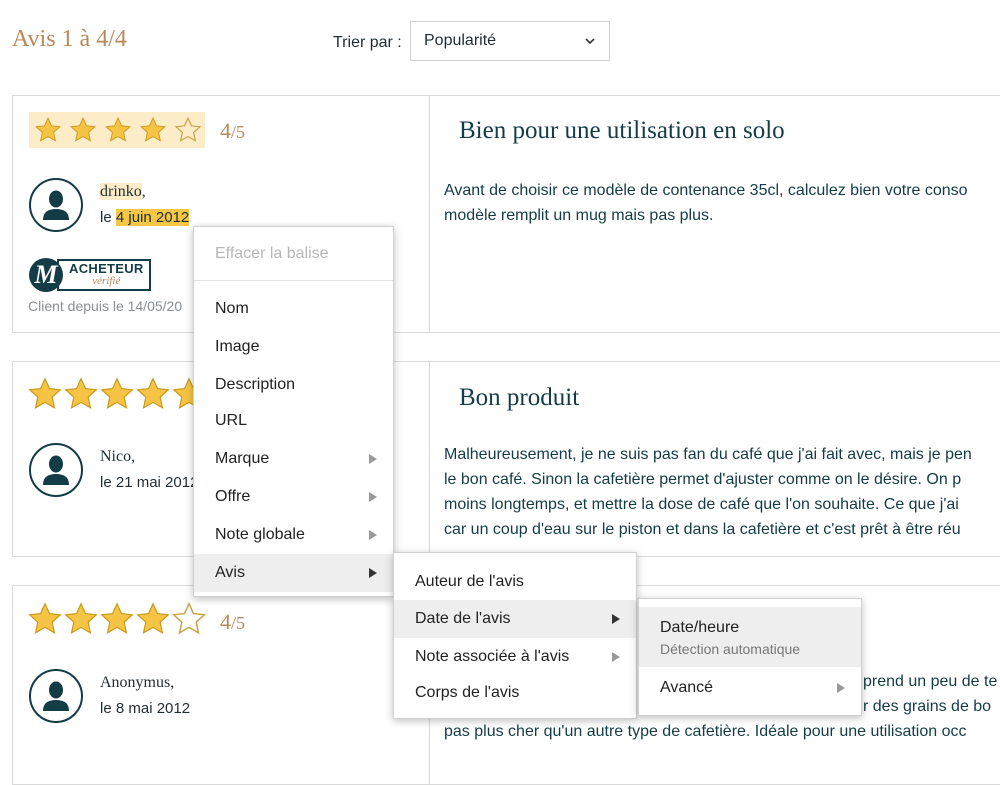  What do you see at coordinates (367, 42) in the screenshot?
I see `sort-label: Trier par :` at bounding box center [367, 42].